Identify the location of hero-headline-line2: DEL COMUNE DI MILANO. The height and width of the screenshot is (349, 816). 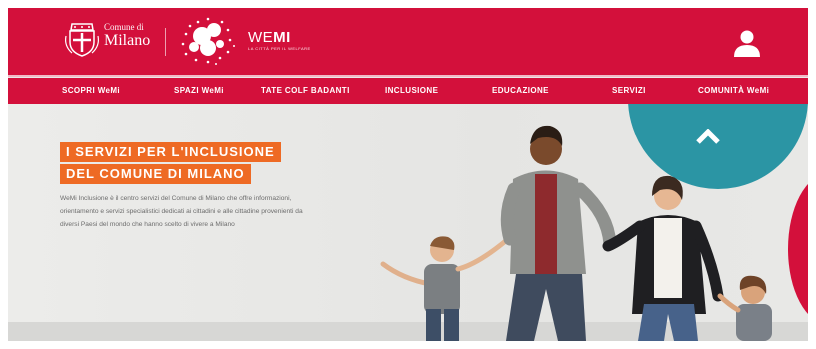
(155, 174).